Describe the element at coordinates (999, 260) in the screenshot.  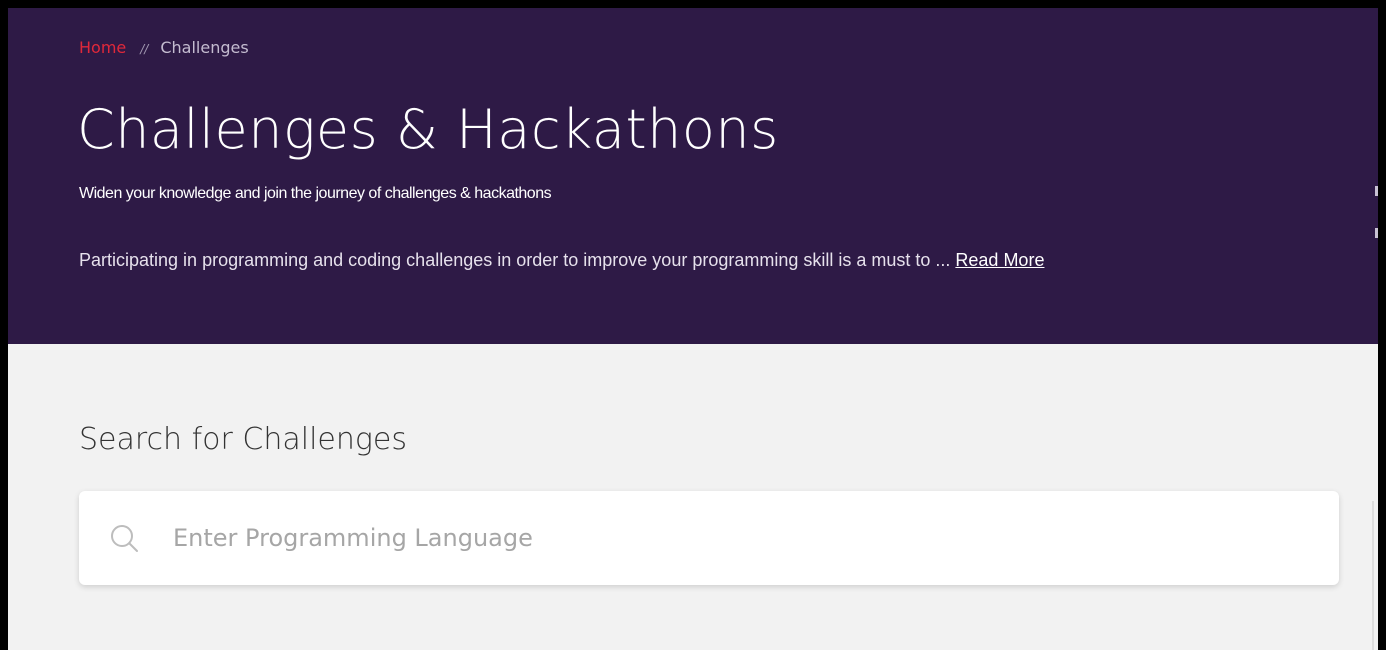
I see `read-more-link: Read More` at that location.